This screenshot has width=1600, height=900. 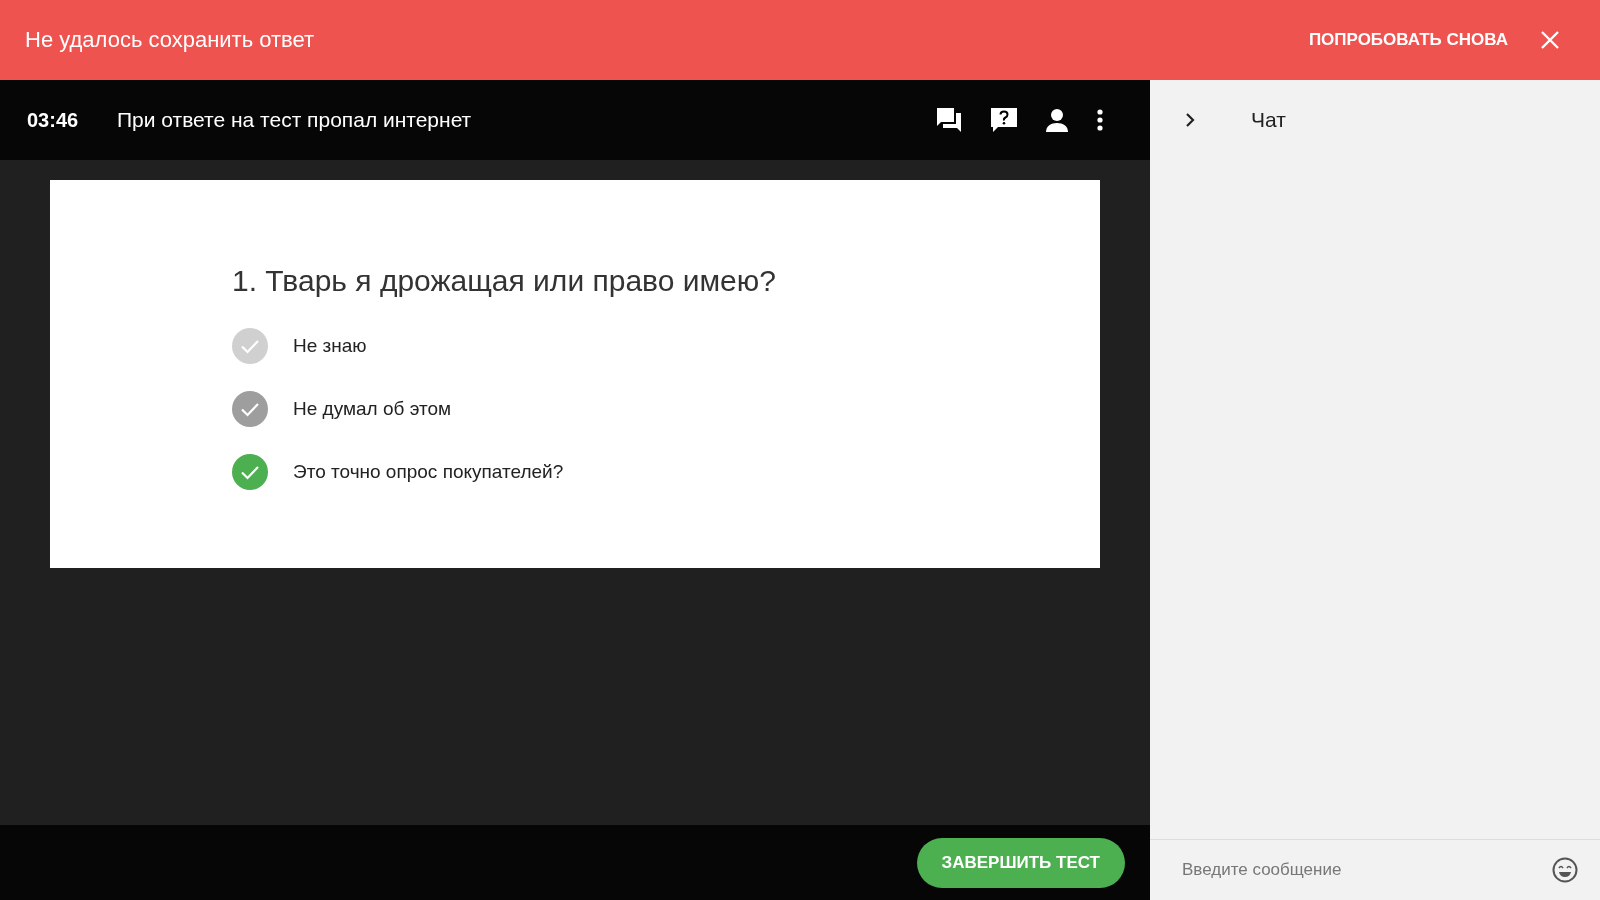 I want to click on message-input: Введите сообщение, so click(x=1366, y=870).